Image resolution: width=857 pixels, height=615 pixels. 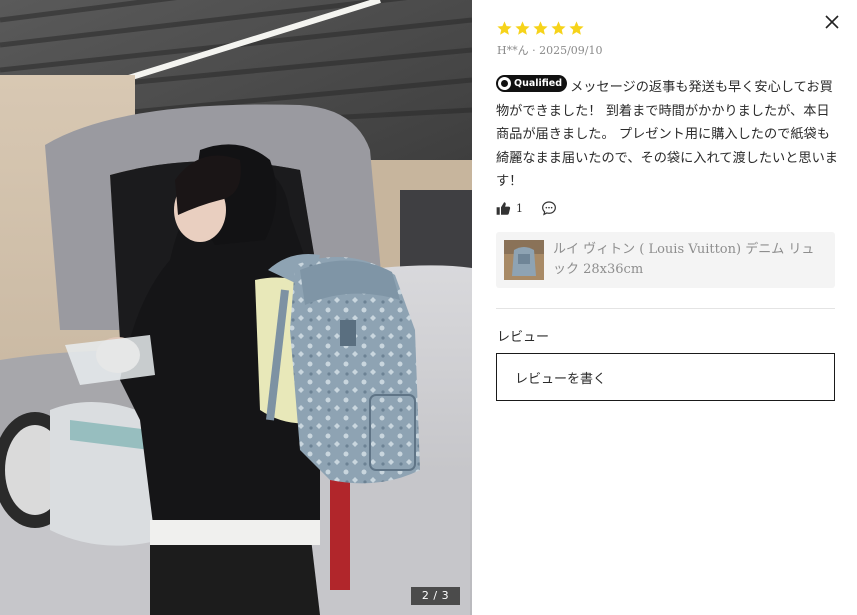 I want to click on review-author-date: H**ん · 2025/09/10, so click(x=550, y=50).